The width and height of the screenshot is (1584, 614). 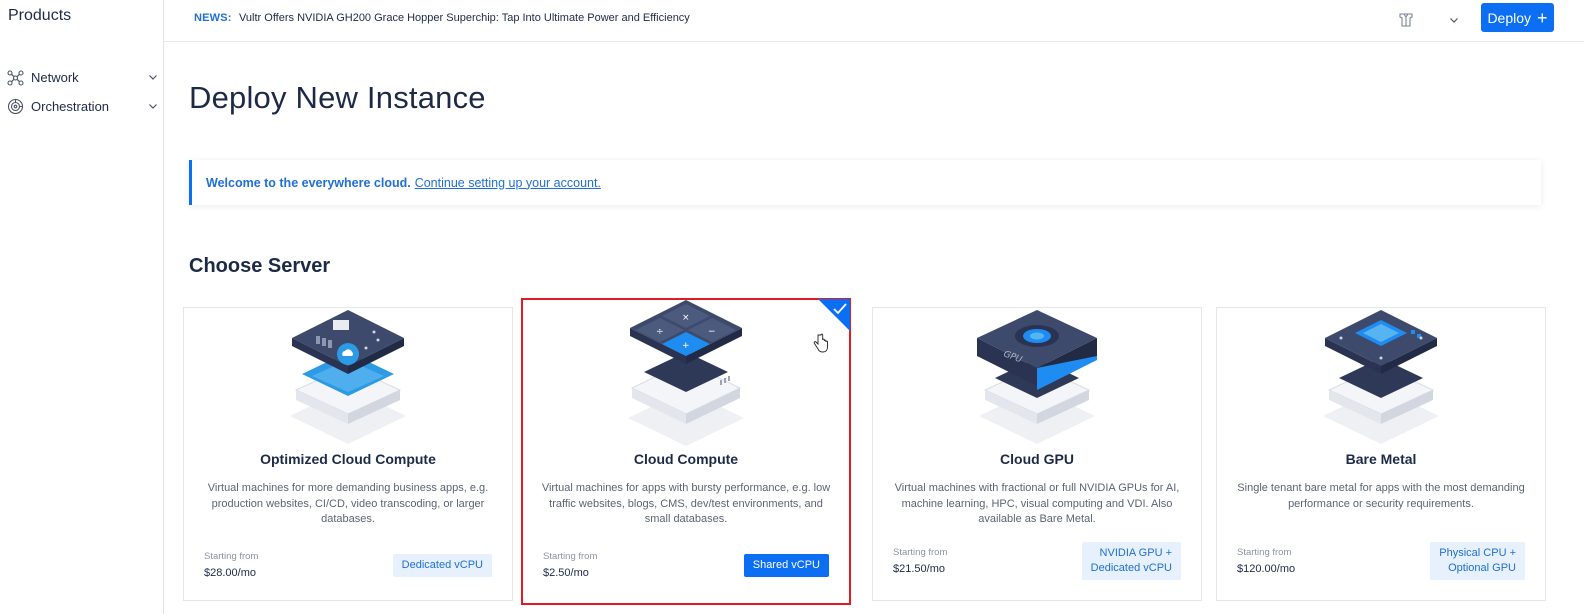 I want to click on bare-metal-illustration, so click(x=1381, y=378).